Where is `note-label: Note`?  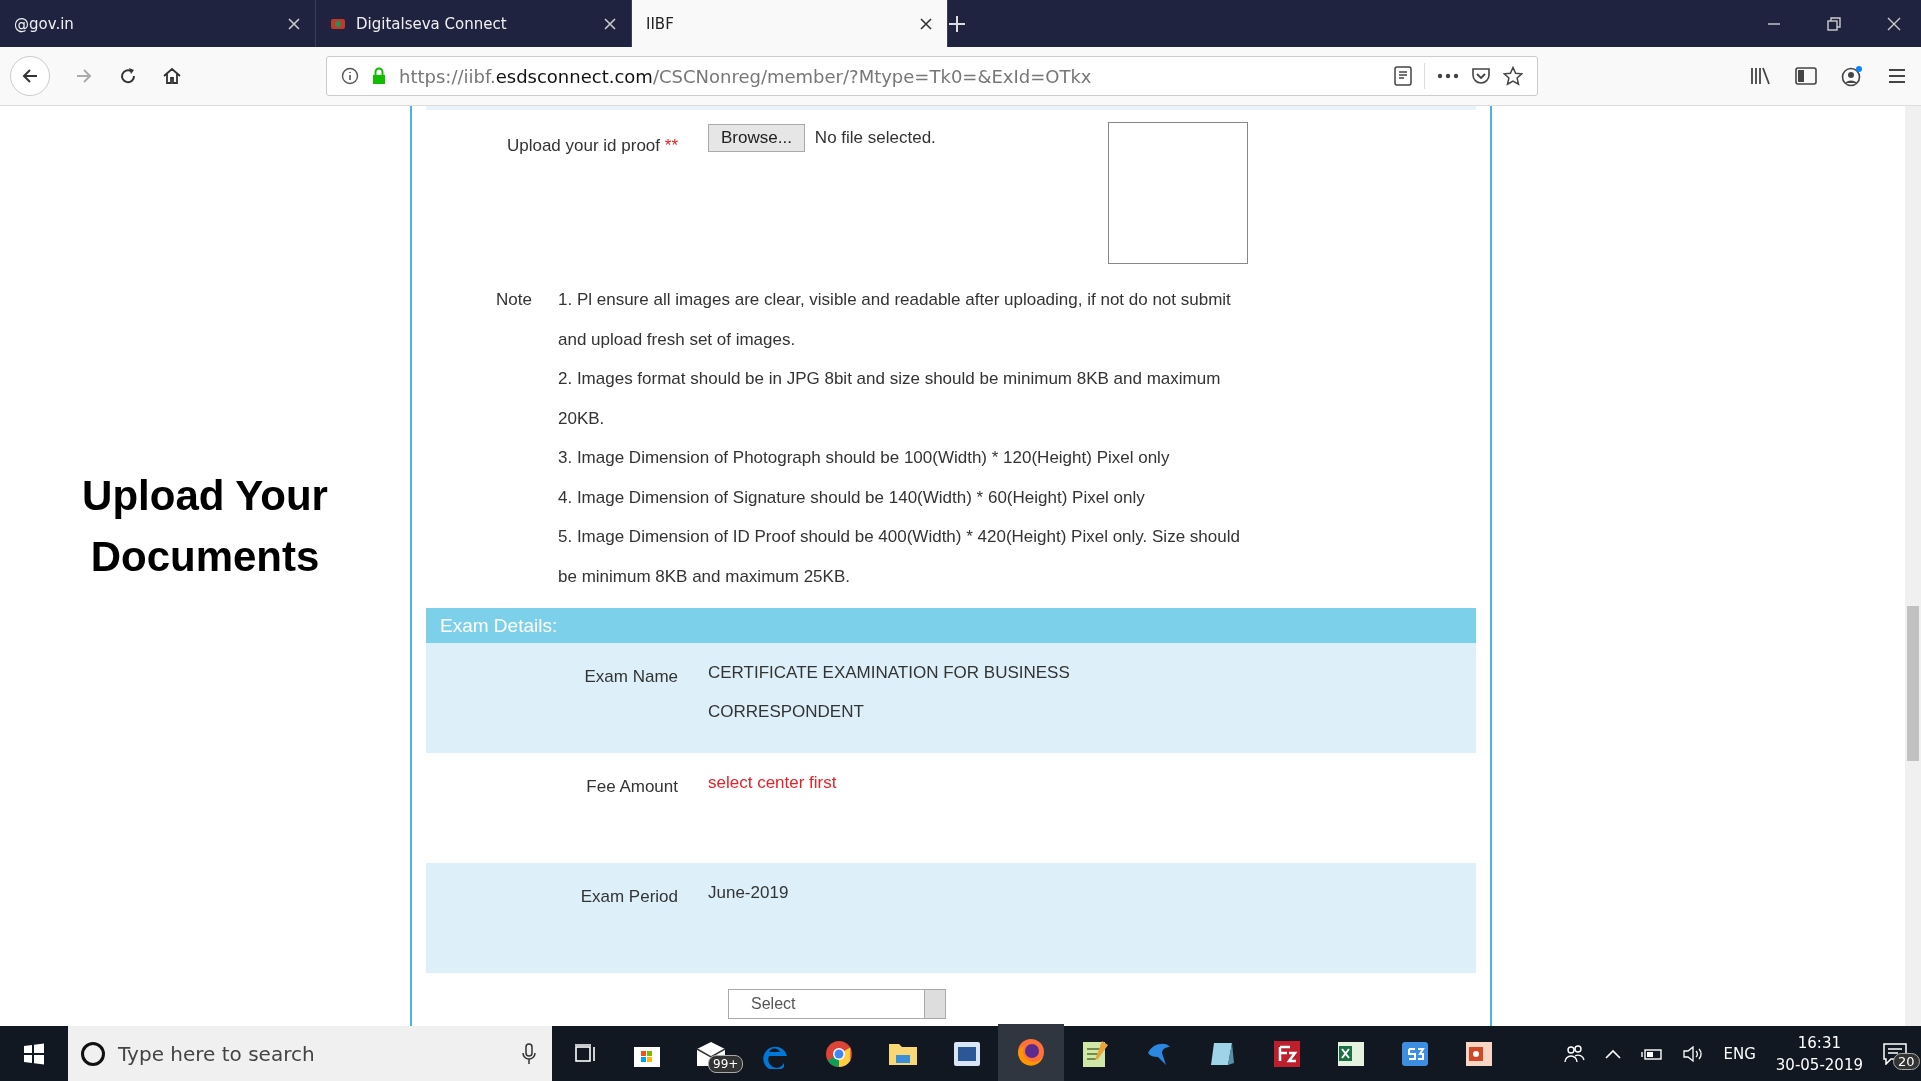
note-label: Note is located at coordinates (513, 300).